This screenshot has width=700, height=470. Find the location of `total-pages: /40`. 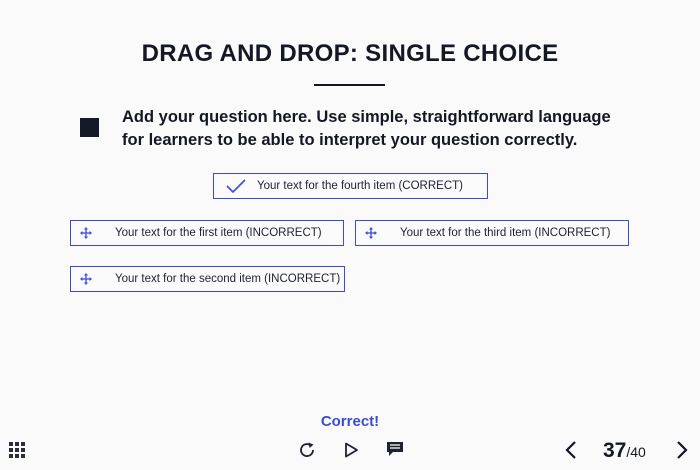

total-pages: /40 is located at coordinates (636, 452).